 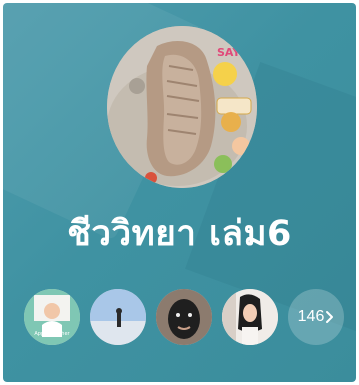 I want to click on chevron-right-icon, so click(x=329, y=317).